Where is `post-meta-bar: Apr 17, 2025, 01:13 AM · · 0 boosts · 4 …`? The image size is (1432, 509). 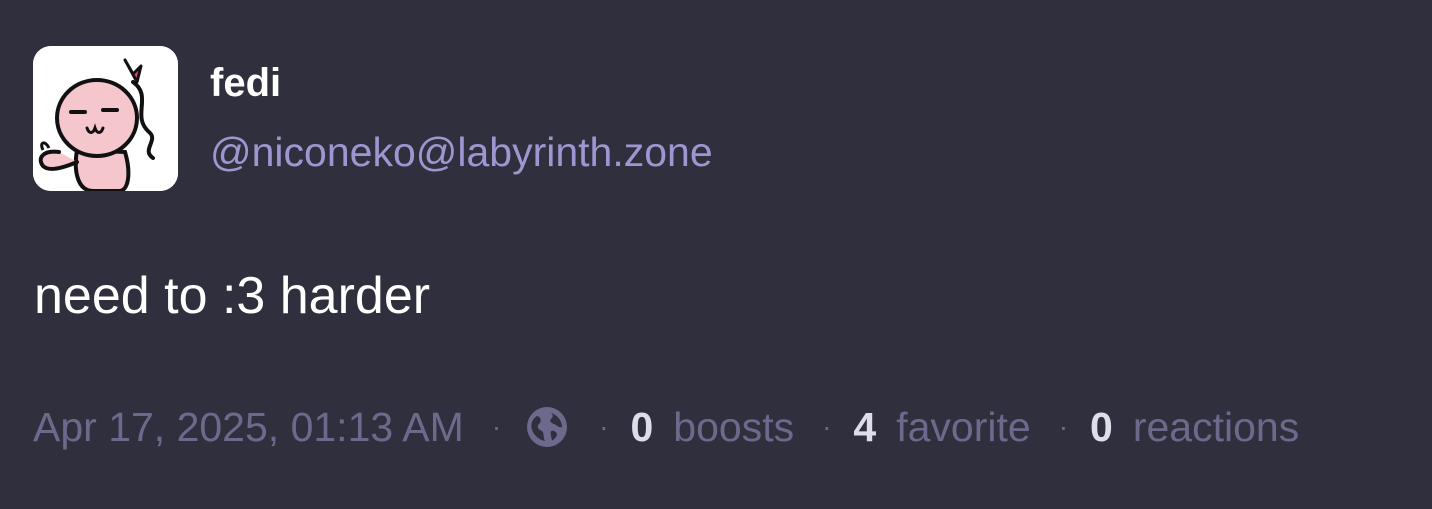
post-meta-bar: Apr 17, 2025, 01:13 AM · · 0 boosts · 4 … is located at coordinates (666, 427).